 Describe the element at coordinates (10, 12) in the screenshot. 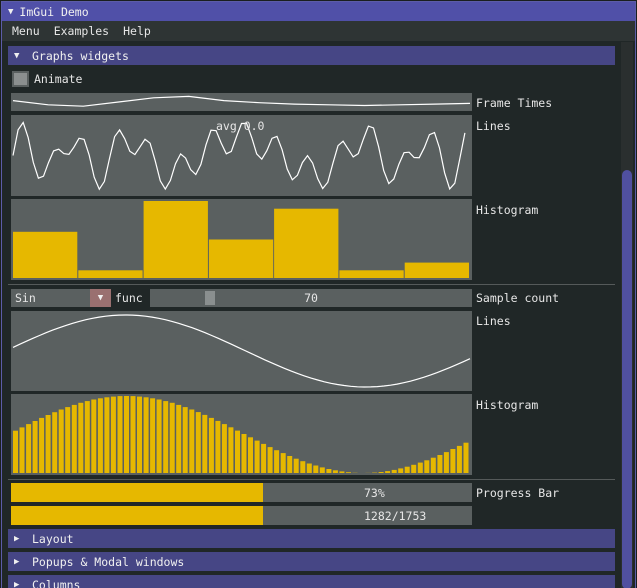

I see `collapse-triangle-icon: ▼` at that location.